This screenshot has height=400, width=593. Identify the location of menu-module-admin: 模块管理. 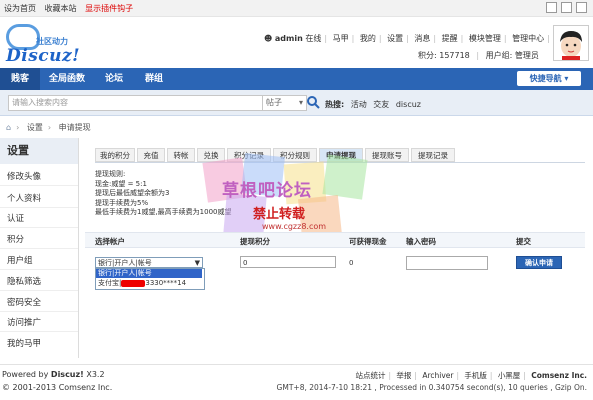
(485, 38).